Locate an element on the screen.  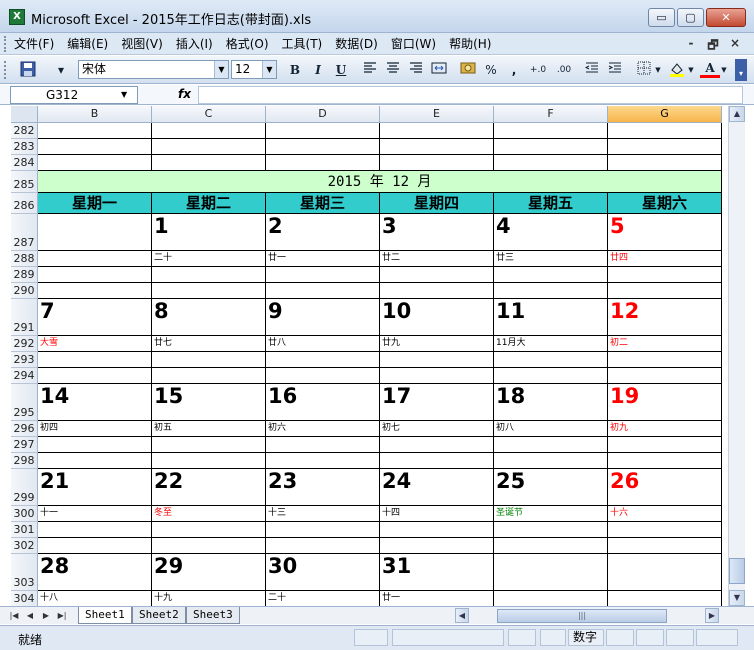
lunar-date-cell: 十九 is located at coordinates (209, 598).